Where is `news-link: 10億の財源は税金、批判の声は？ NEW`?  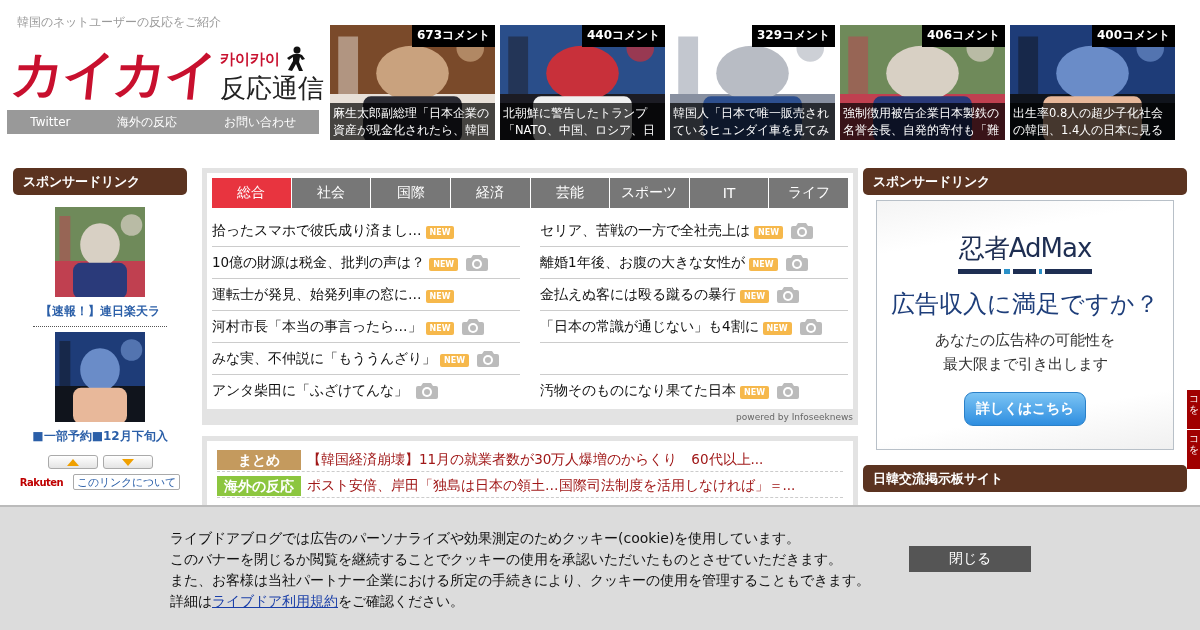
news-link: 10億の財源は税金、批判の声は？ NEW is located at coordinates (335, 262).